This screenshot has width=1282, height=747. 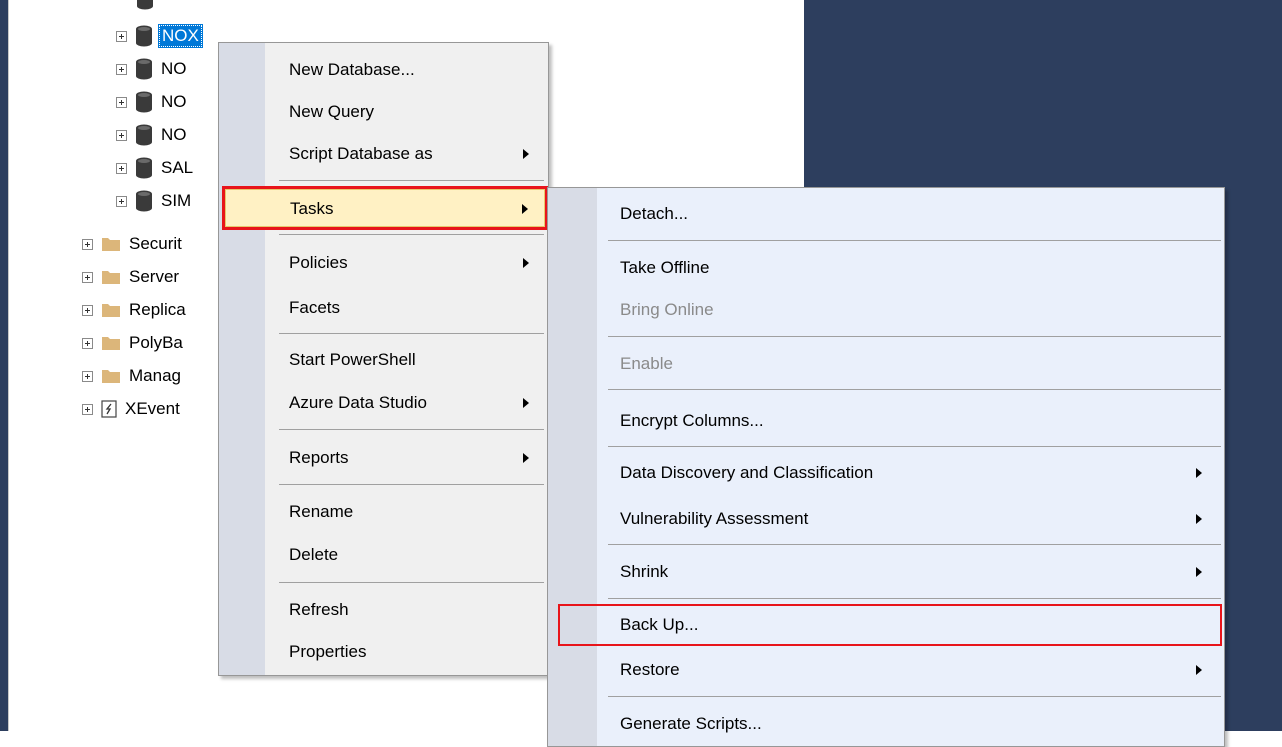 I want to click on menu-item-label: Bring Online, so click(x=667, y=309).